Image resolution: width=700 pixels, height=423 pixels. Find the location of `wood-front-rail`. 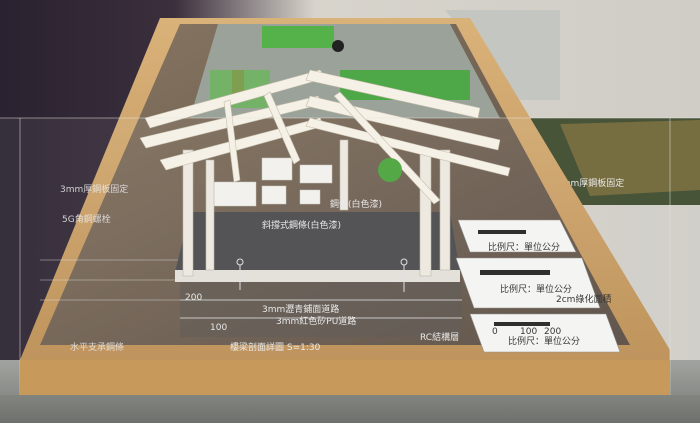

wood-front-rail is located at coordinates (345, 377).